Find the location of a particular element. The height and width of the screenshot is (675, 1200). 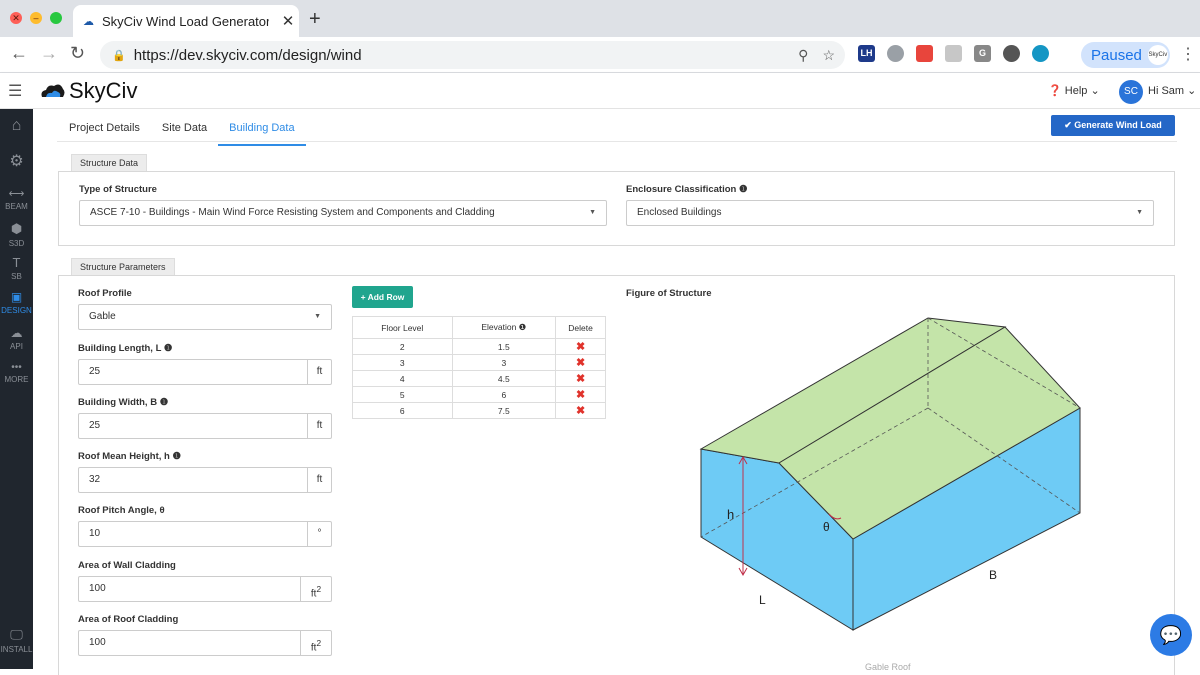

generate-wind-load-button: ✔ Generate Wind Load is located at coordinates (1113, 125).